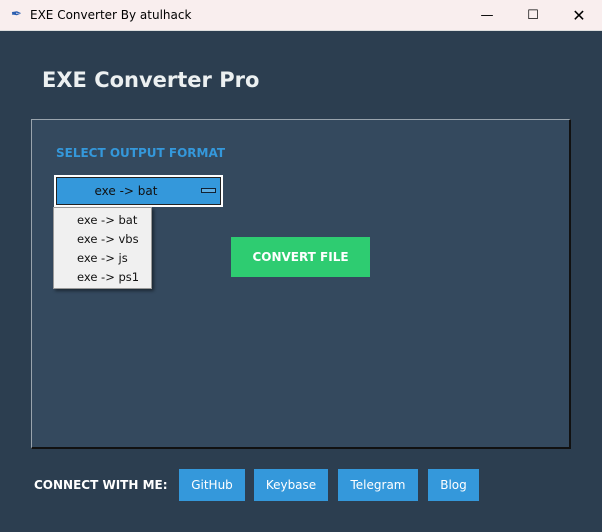 The image size is (602, 532). I want to click on window-title: EXE Converter By atulhack, so click(111, 15).